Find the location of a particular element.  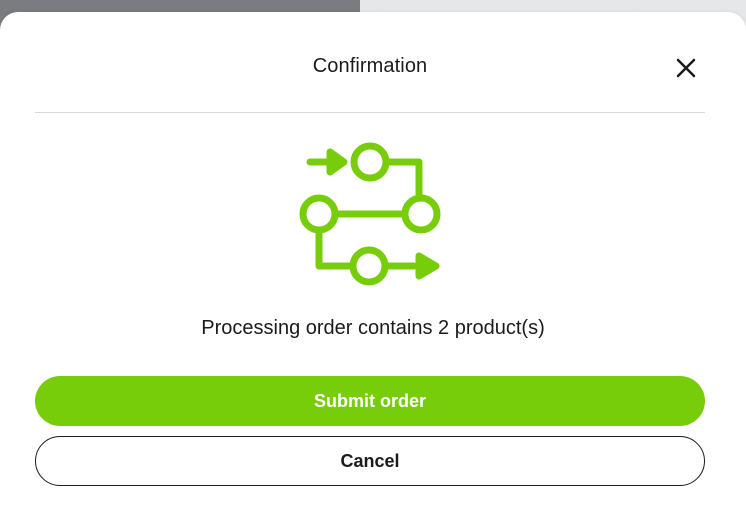

order-summary-message: Processing order contains 2 product(s) is located at coordinates (373, 328).